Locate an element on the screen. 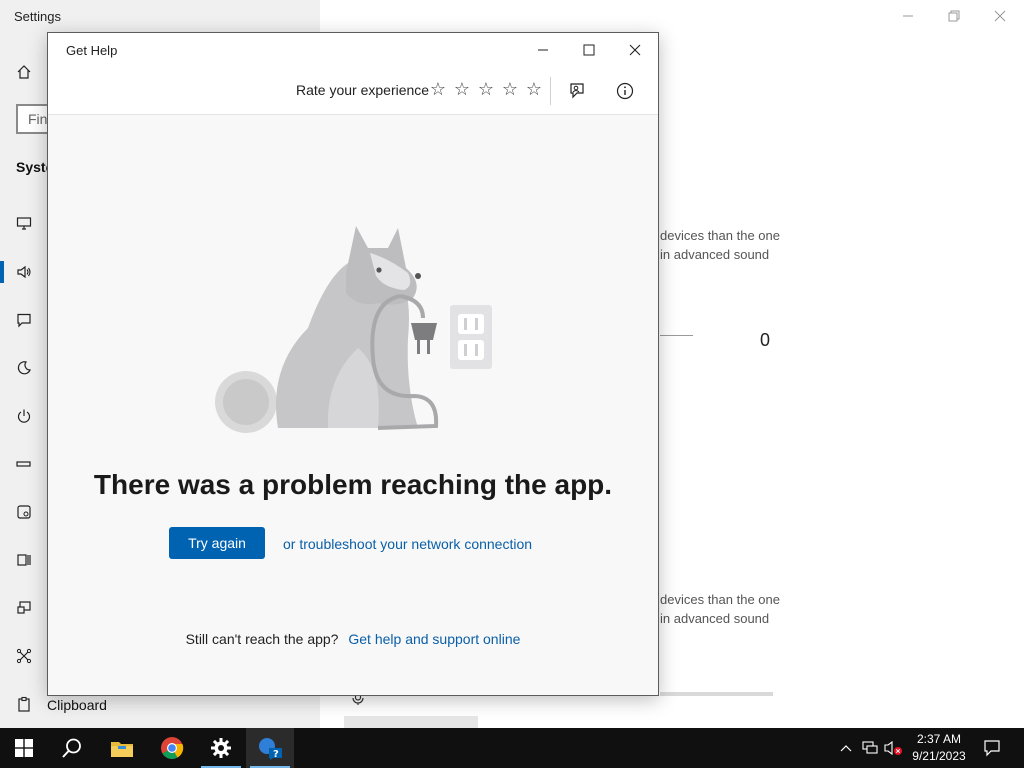  rating-star-1: ☆ is located at coordinates (438, 89).